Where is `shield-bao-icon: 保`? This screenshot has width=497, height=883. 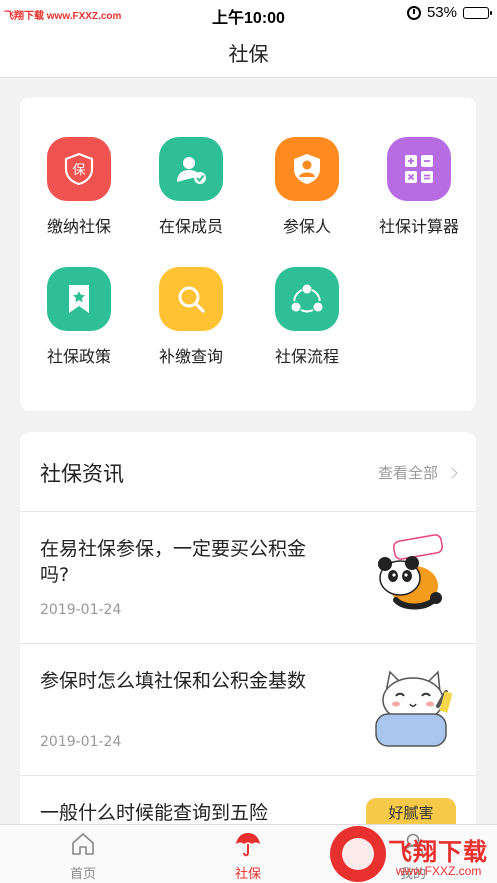
shield-bao-icon: 保 is located at coordinates (79, 169).